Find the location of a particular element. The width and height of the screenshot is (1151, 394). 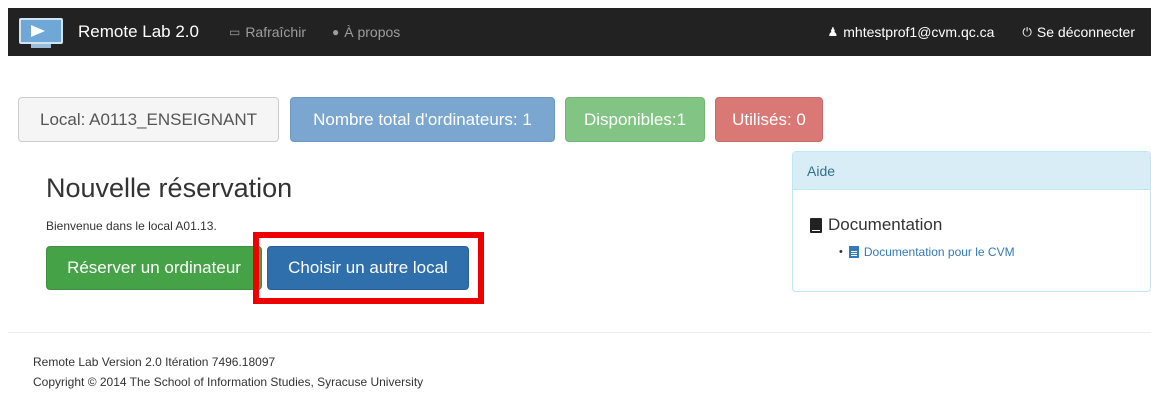

refresh-link: ▭ Rafraîchir is located at coordinates (267, 32).